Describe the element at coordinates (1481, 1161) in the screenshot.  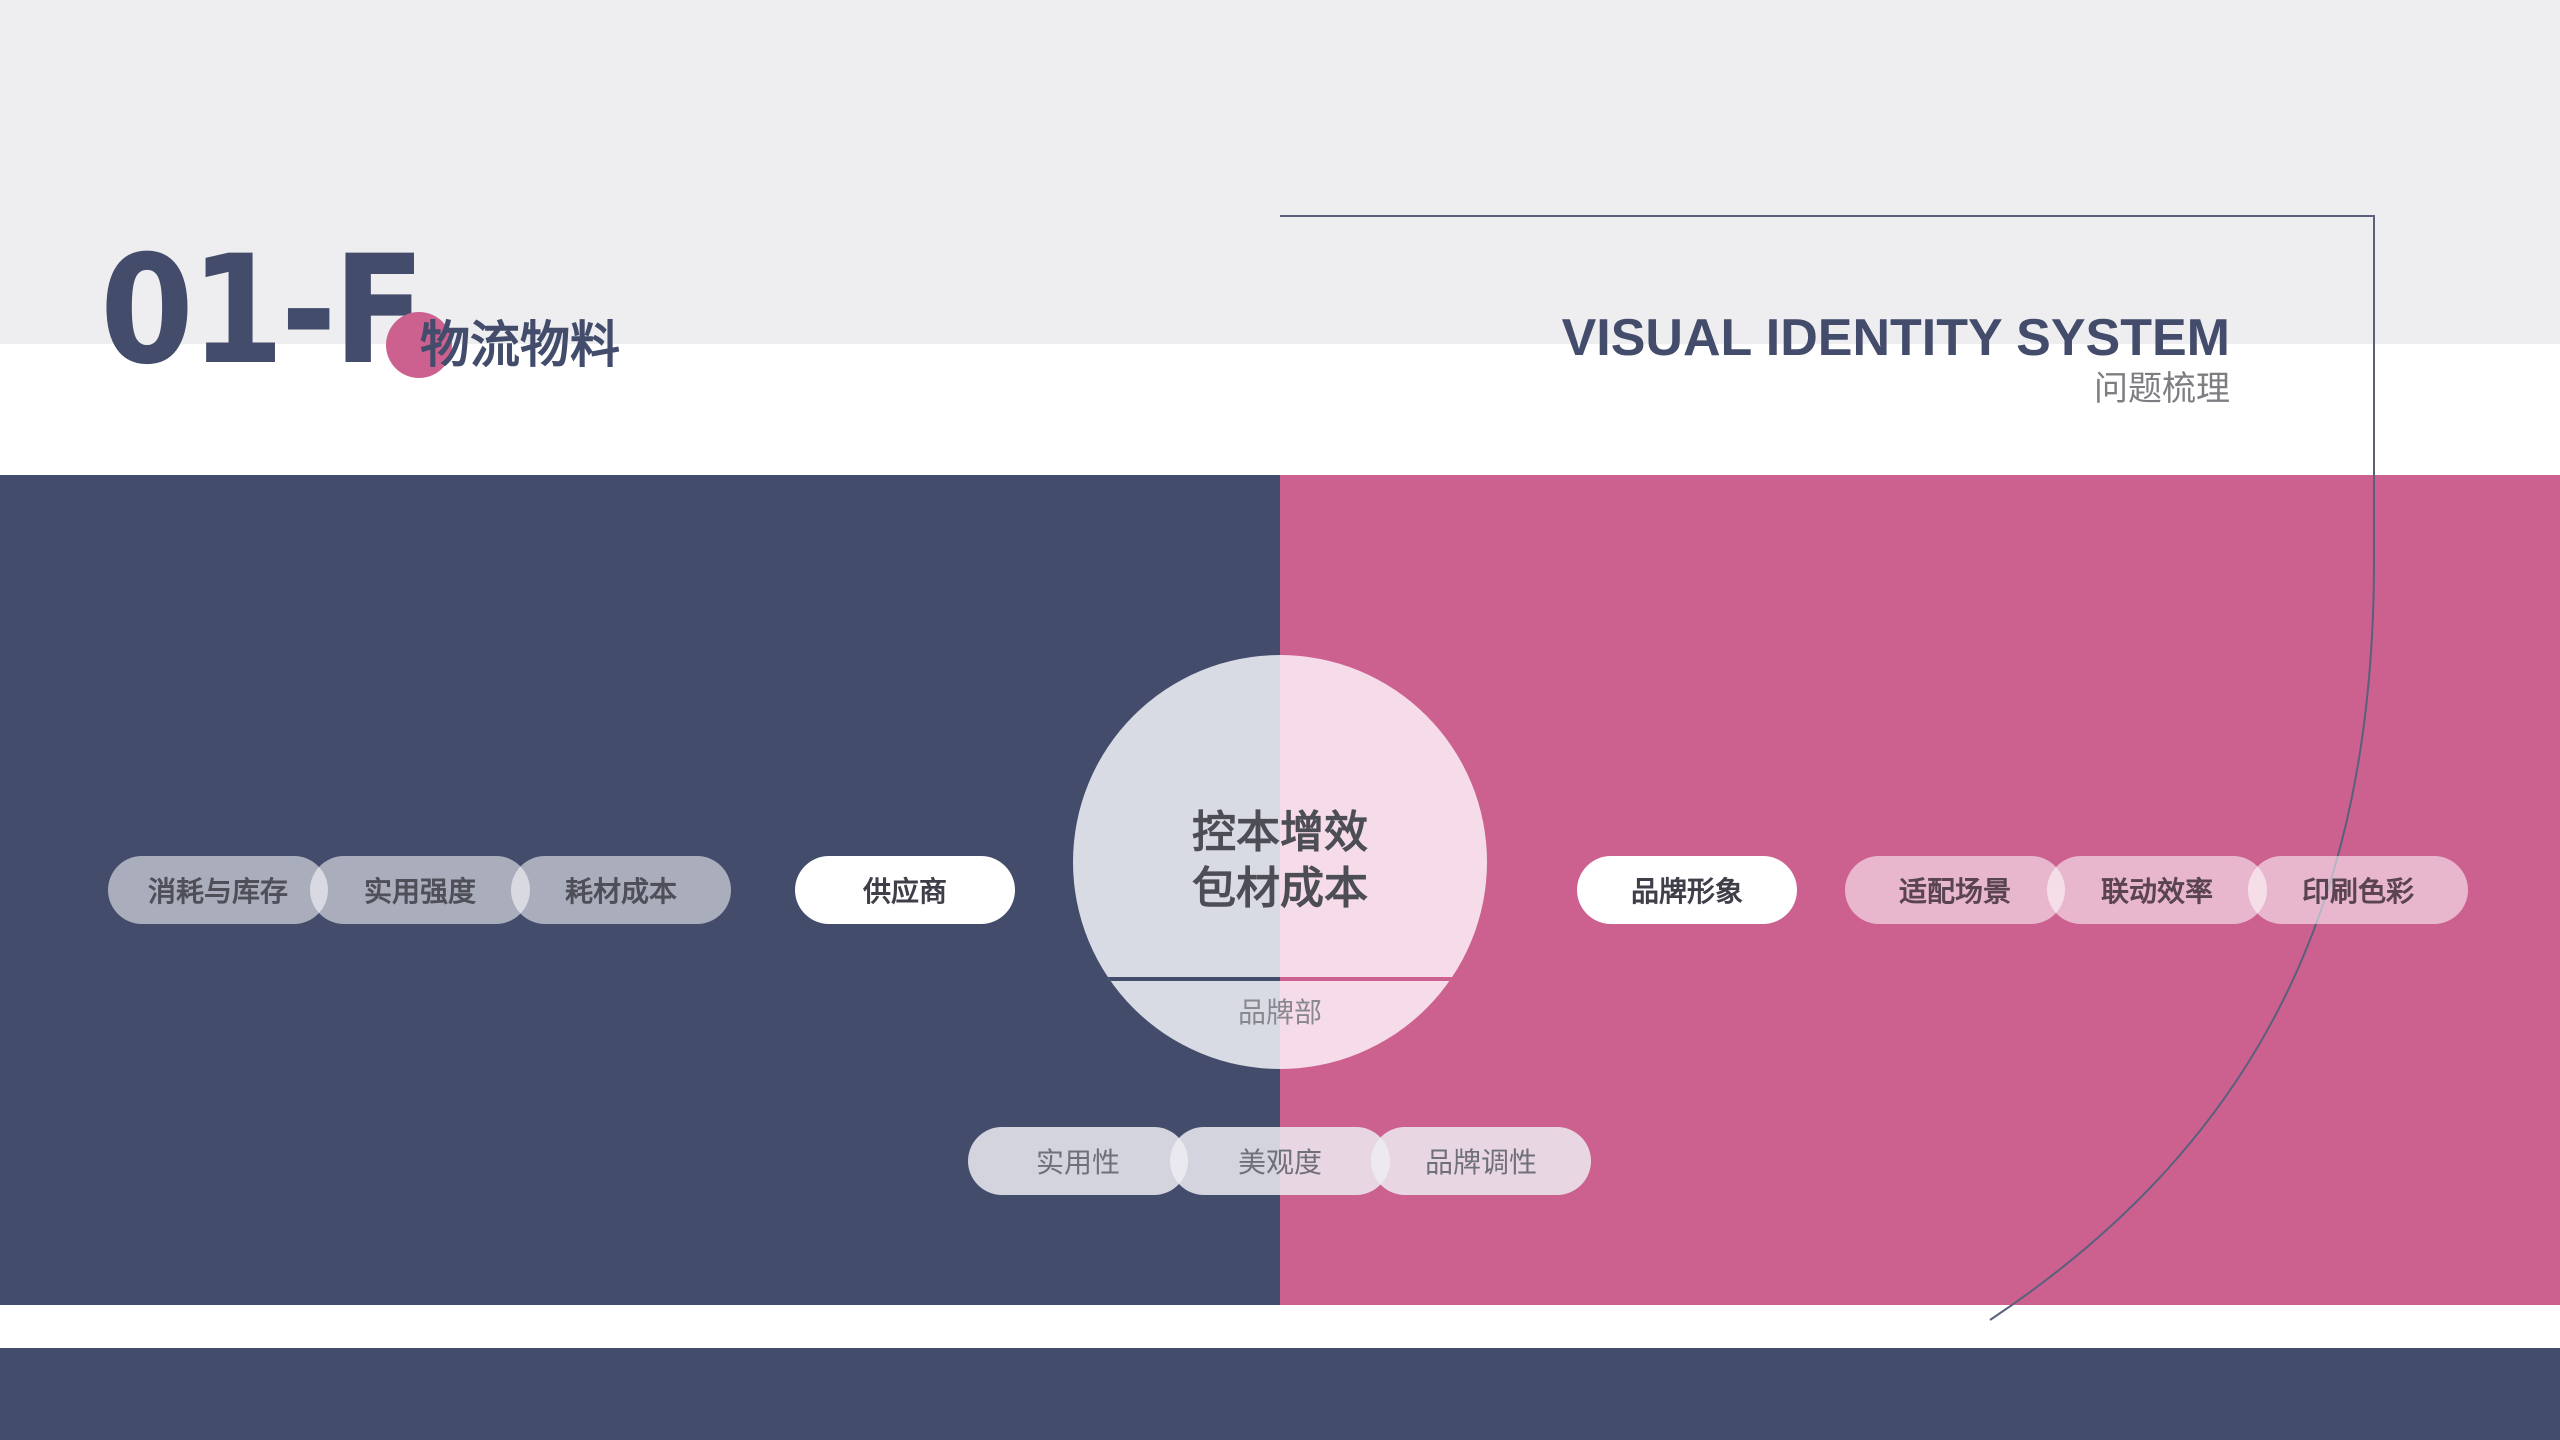
I see `bottom-pill-brand-tone: 品牌调性` at that location.